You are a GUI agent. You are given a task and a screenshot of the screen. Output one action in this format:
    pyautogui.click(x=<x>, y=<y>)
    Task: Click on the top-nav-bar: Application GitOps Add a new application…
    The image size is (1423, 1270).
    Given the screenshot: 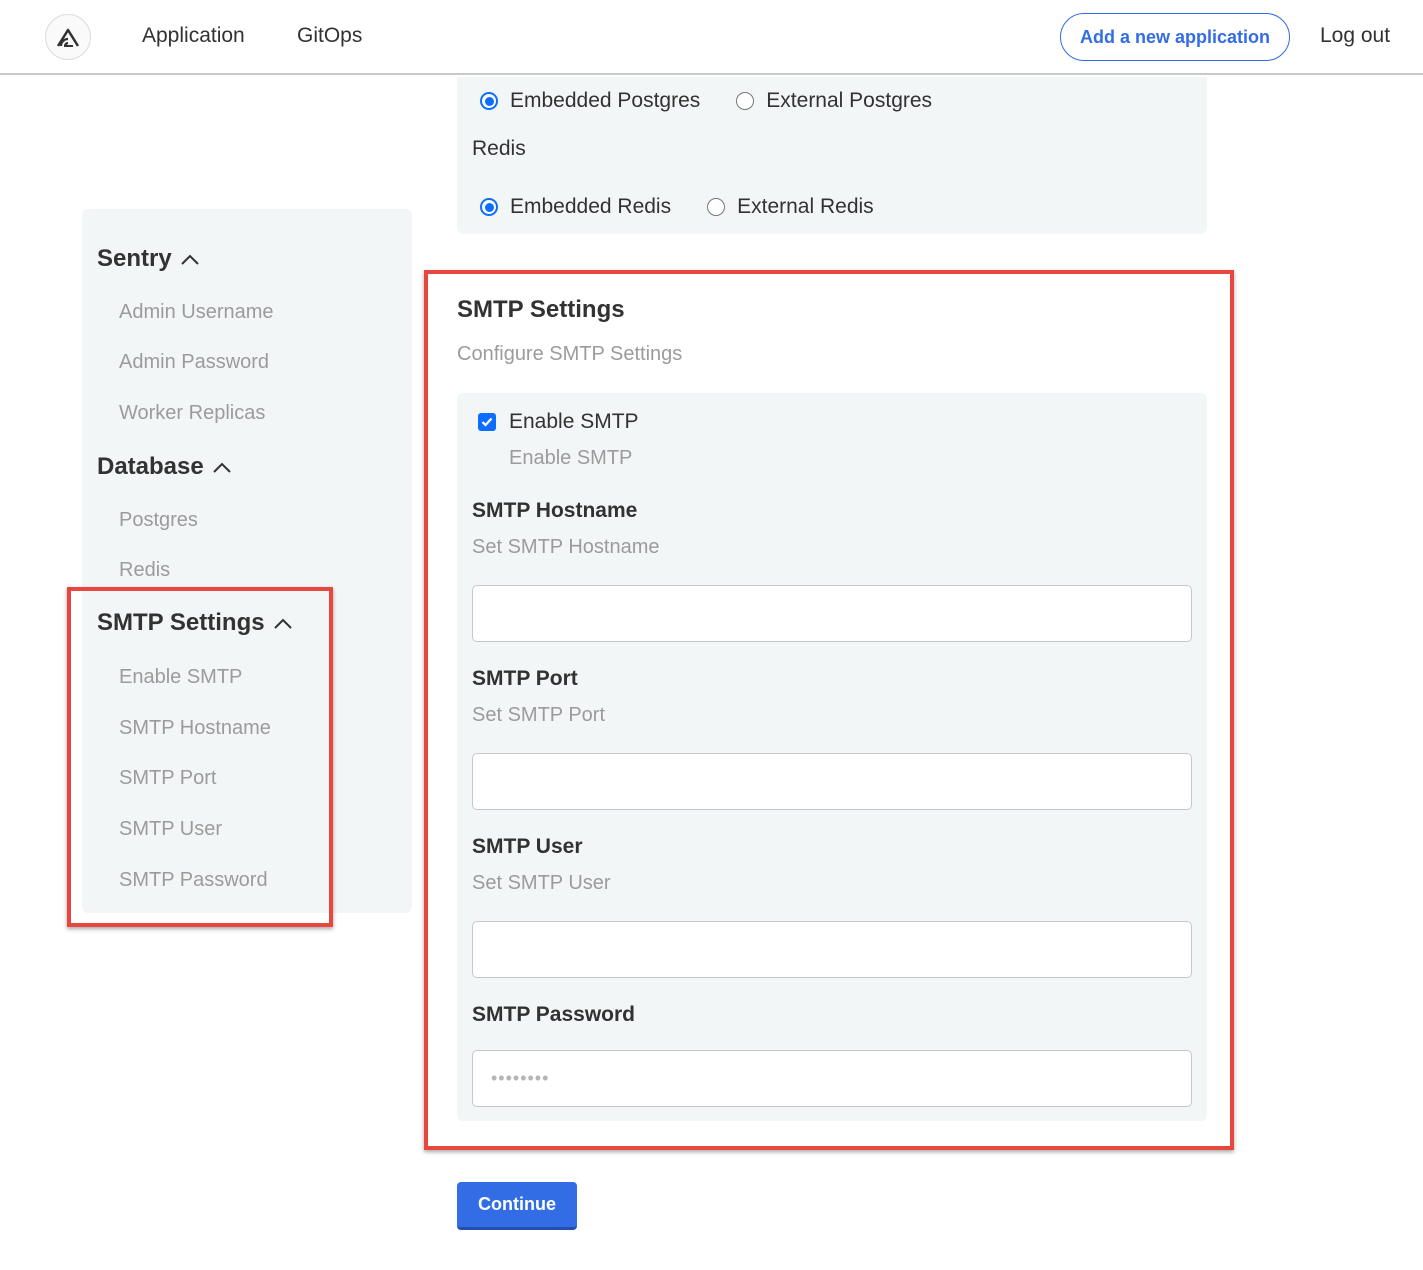 What is the action you would take?
    pyautogui.click(x=711, y=37)
    